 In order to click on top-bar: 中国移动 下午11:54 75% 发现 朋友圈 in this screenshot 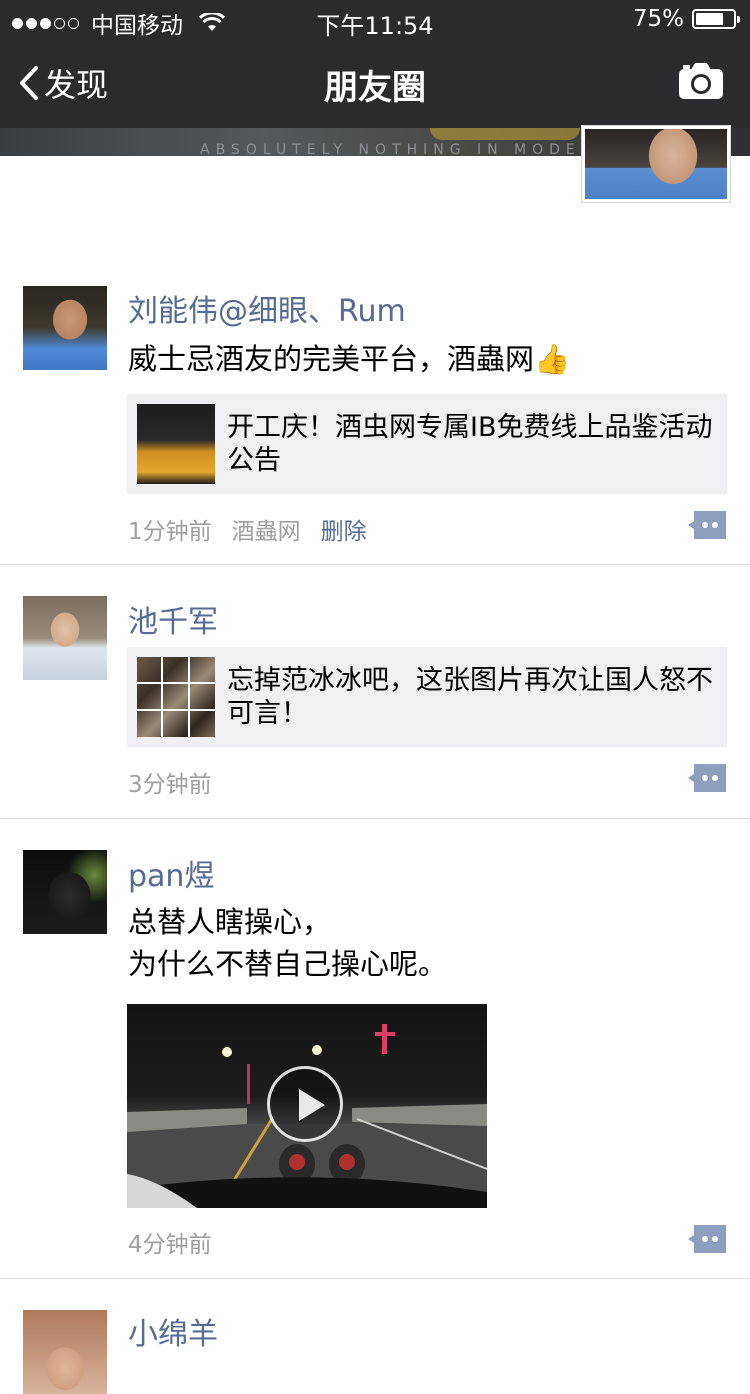, I will do `click(375, 64)`.